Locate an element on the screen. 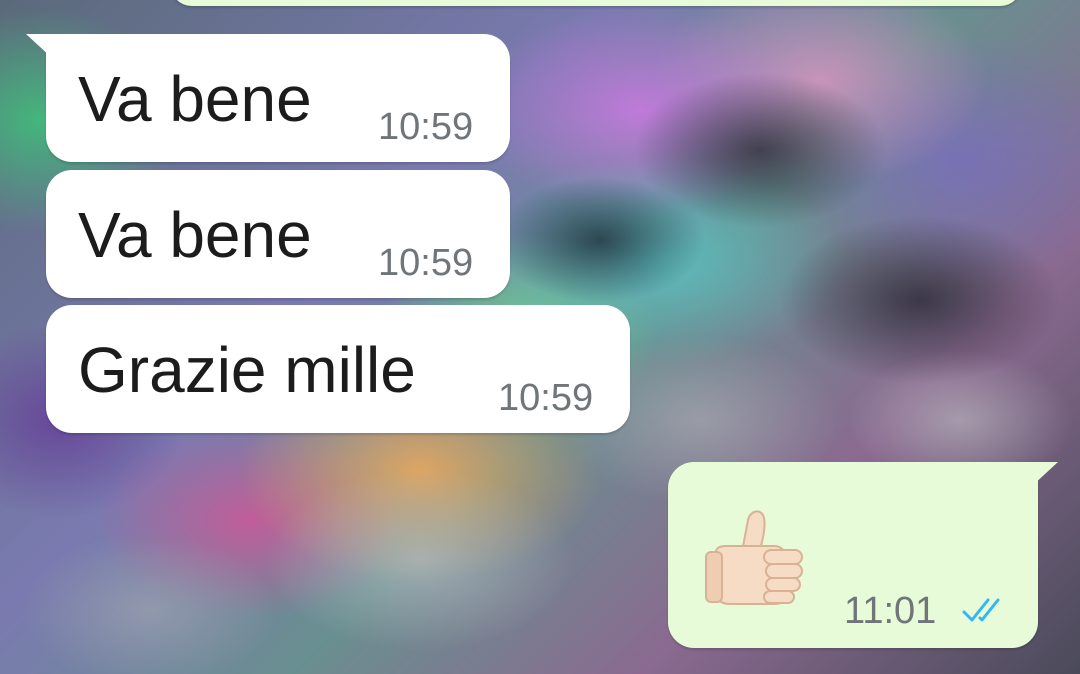  incoming-message: Grazie mille 10:59 is located at coordinates (338, 369).